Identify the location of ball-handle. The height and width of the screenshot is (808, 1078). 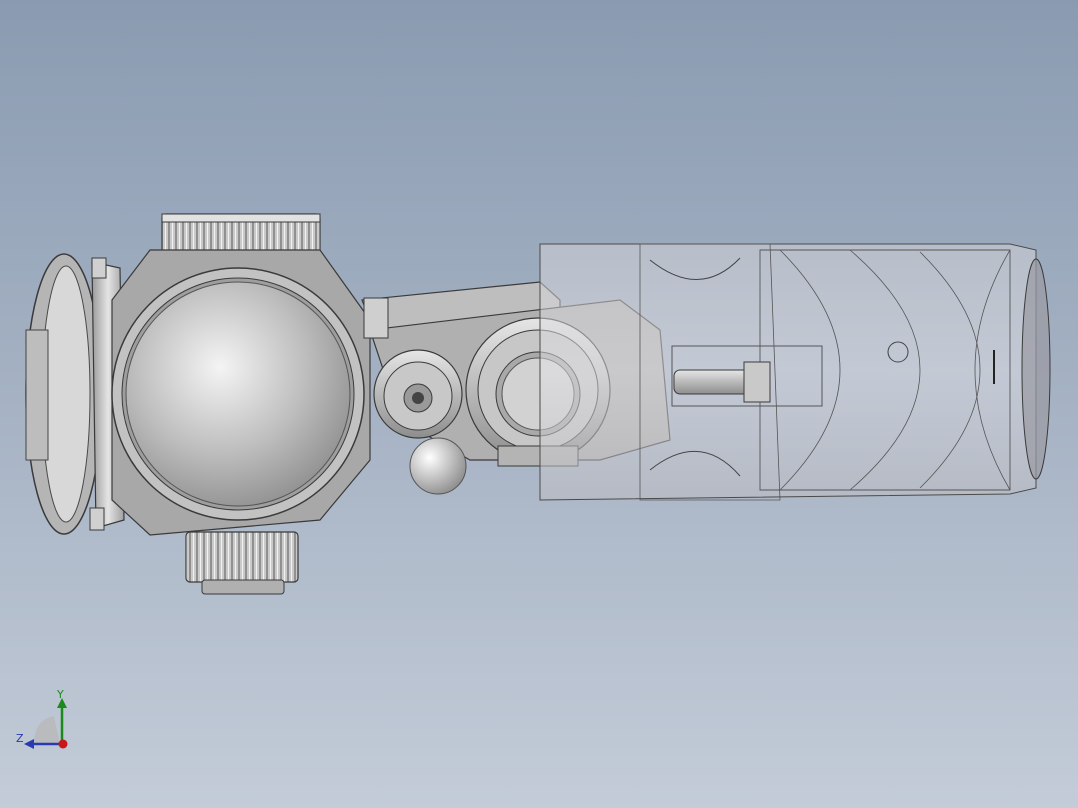
(438, 466).